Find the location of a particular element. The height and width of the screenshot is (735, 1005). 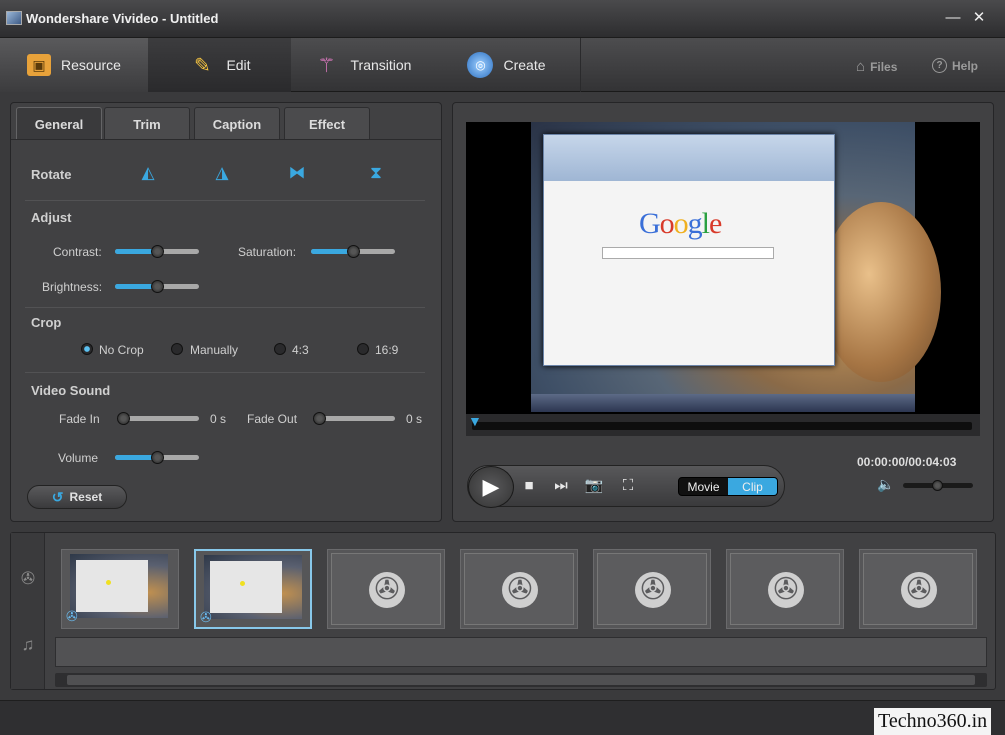

magic-wand-icon: ⚚ is located at coordinates (326, 65).